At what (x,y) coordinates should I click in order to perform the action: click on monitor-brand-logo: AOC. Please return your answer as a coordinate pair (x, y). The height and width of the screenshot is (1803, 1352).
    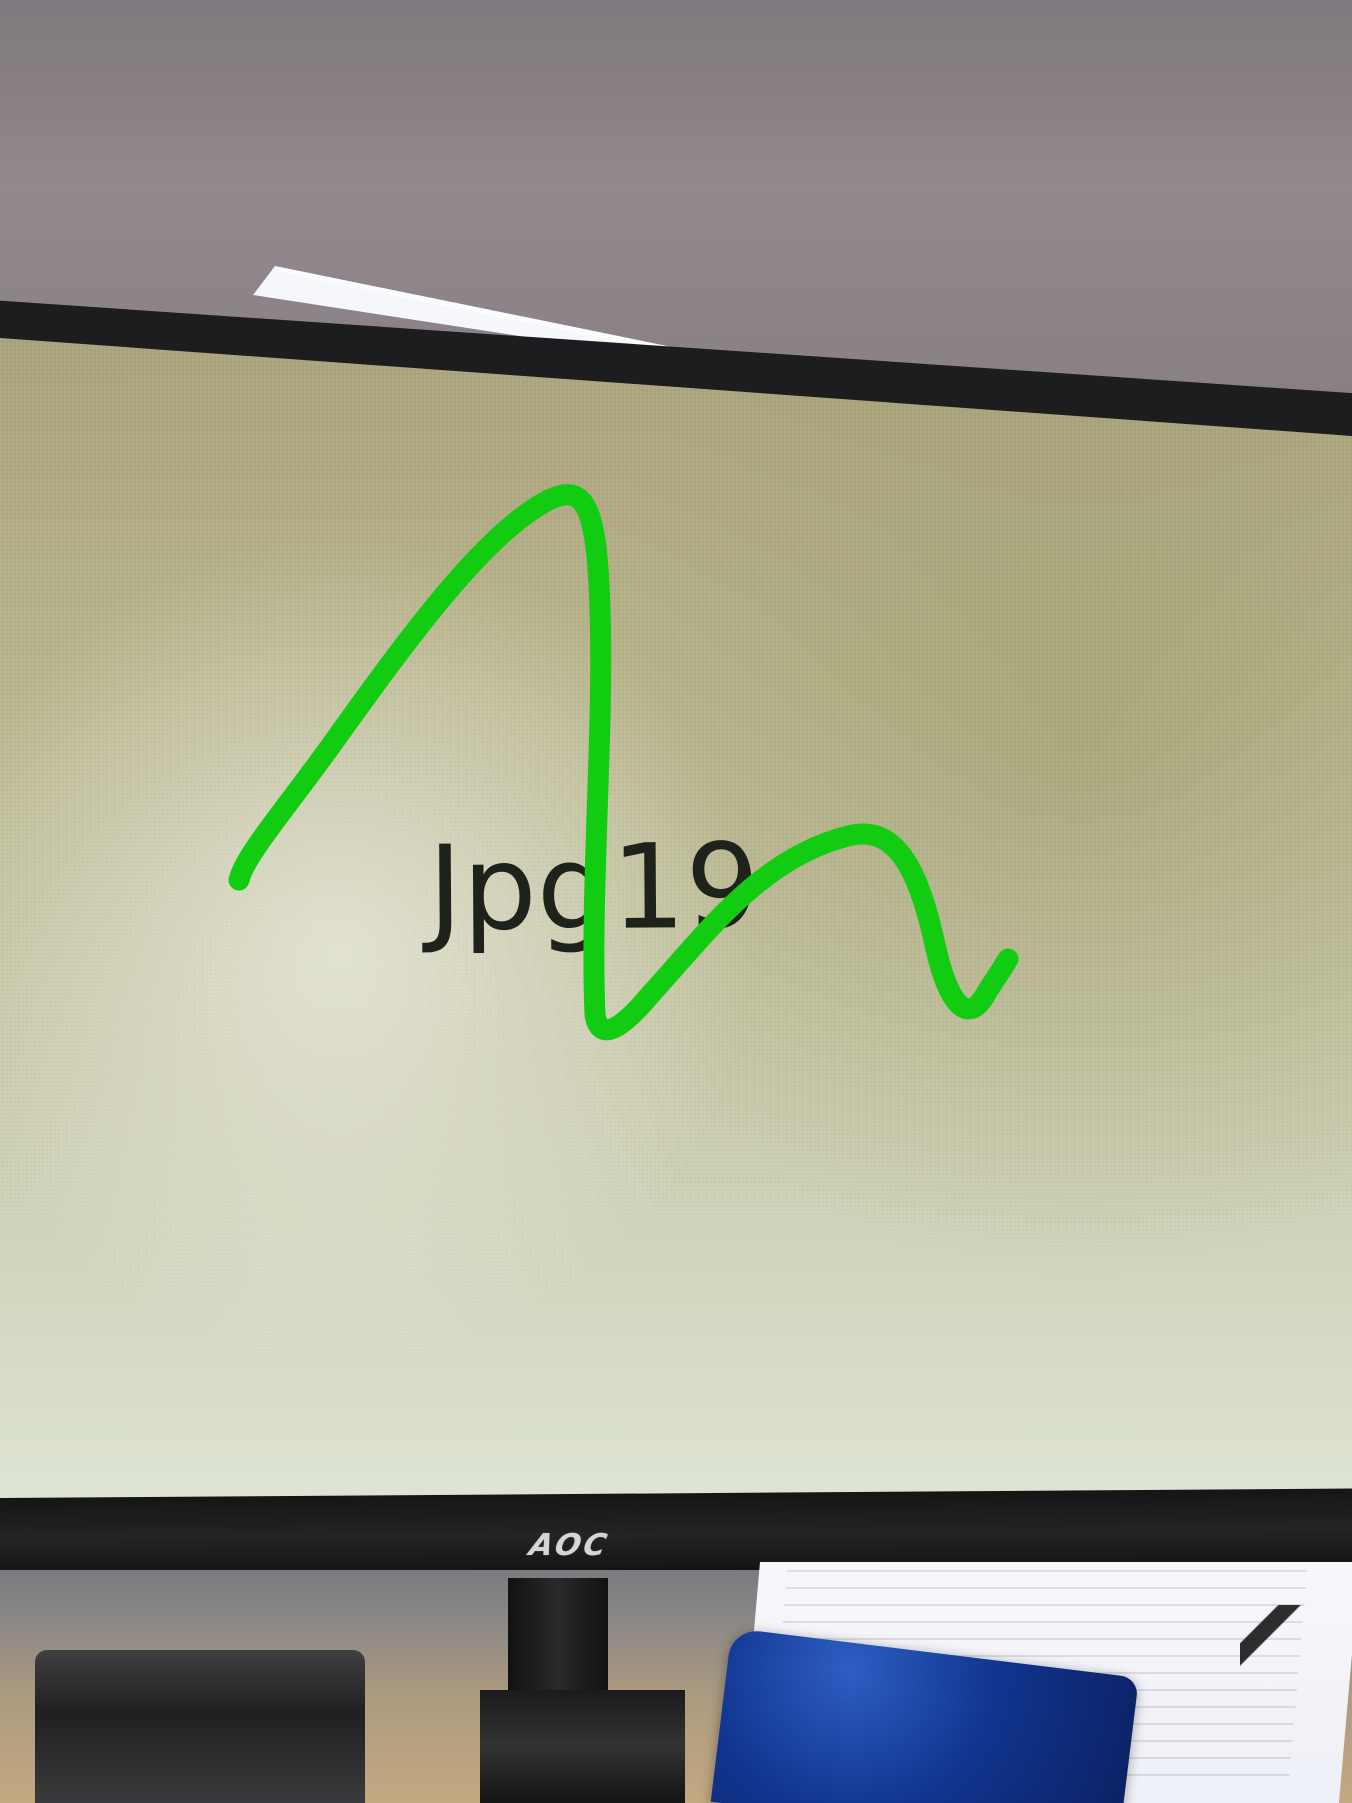
    Looking at the image, I should click on (569, 1545).